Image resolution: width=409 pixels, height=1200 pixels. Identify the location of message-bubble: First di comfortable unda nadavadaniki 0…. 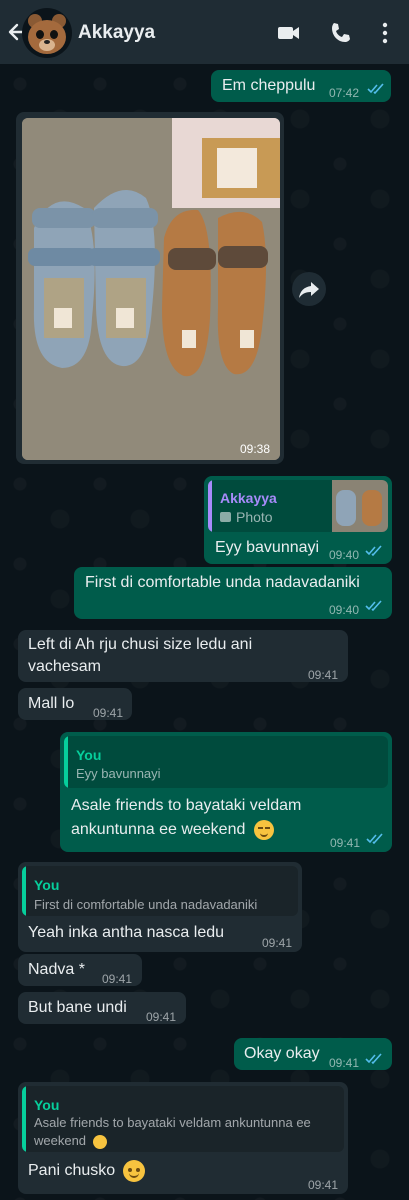
(233, 593).